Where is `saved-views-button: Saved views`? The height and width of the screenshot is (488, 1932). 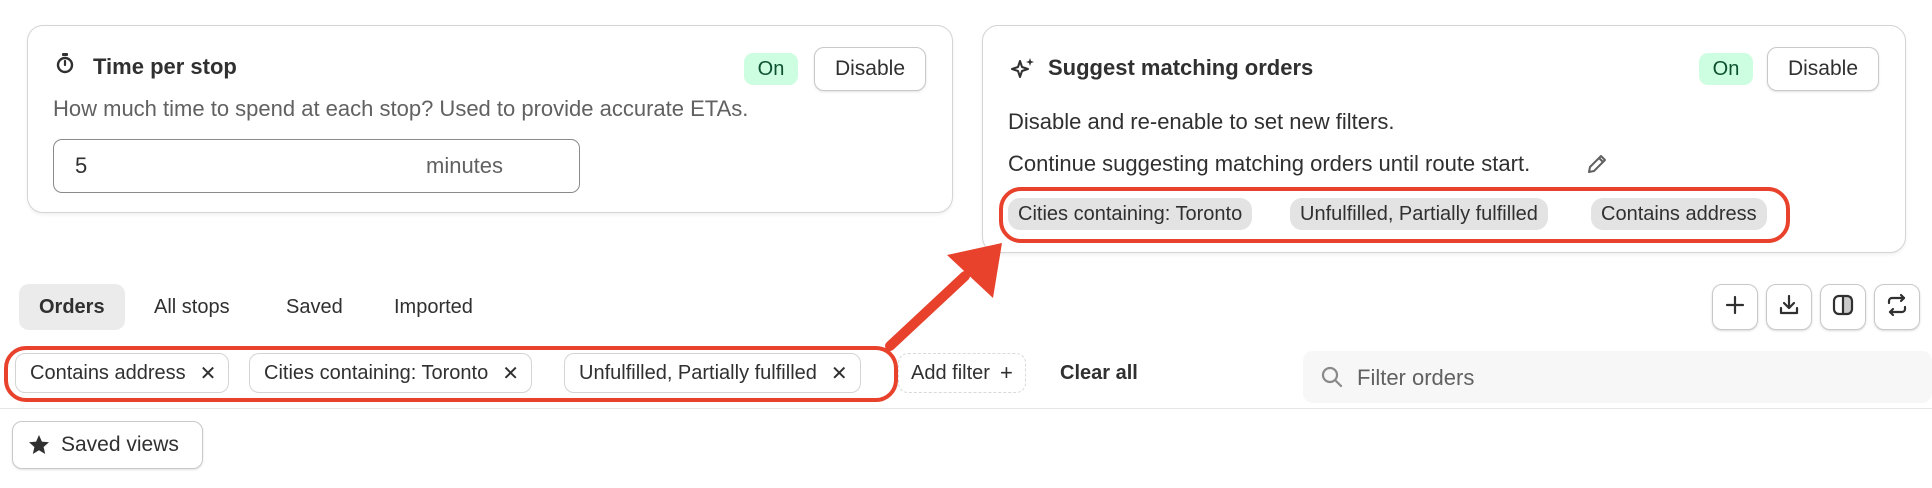 saved-views-button: Saved views is located at coordinates (107, 445).